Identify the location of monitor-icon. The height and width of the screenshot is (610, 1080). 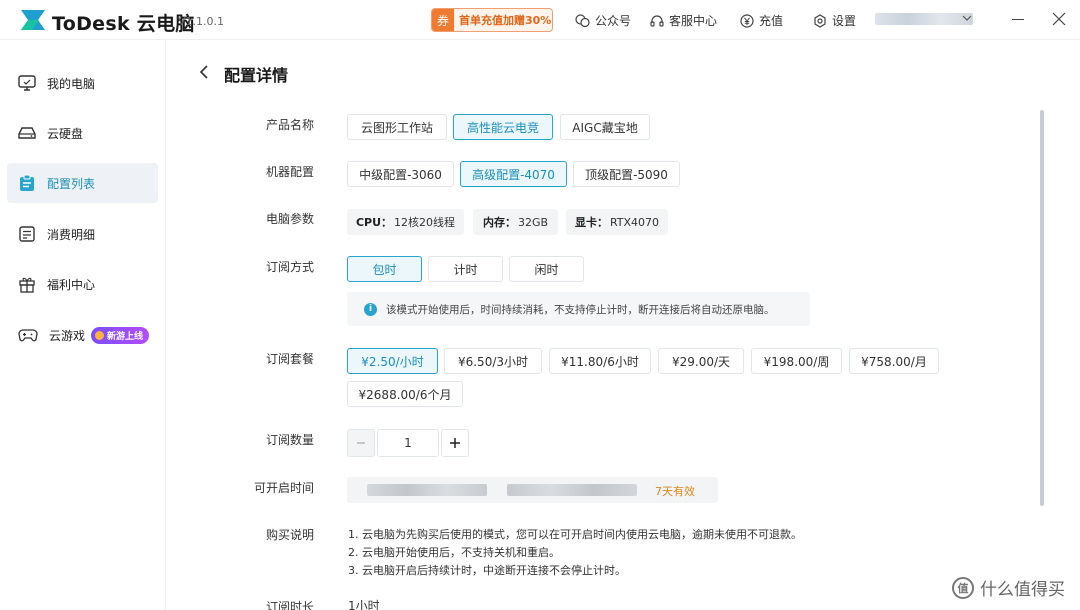
(27, 83).